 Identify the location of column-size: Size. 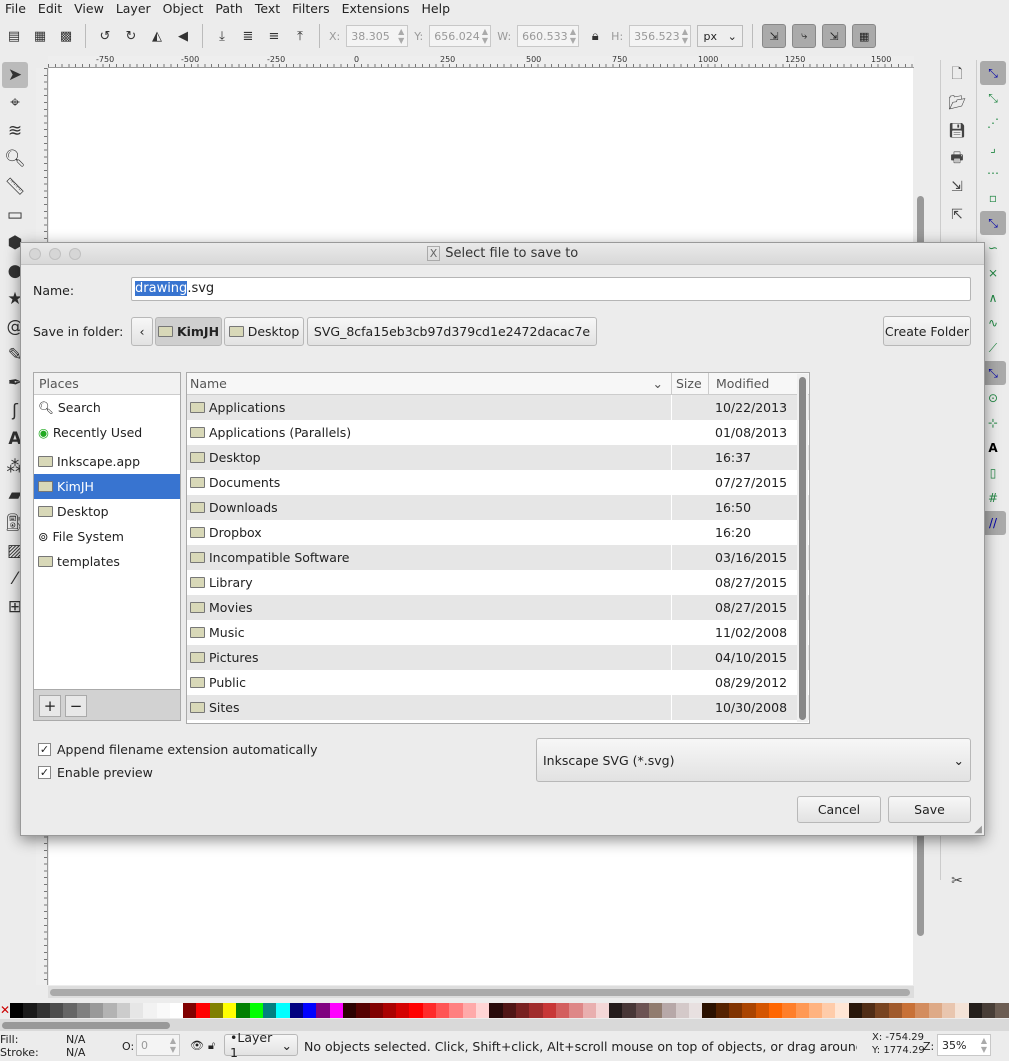
(689, 383).